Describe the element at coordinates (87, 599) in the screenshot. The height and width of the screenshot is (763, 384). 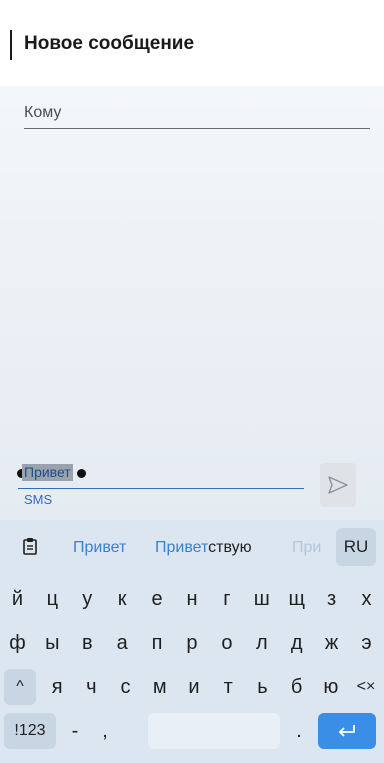
I see `key-у: у` at that location.